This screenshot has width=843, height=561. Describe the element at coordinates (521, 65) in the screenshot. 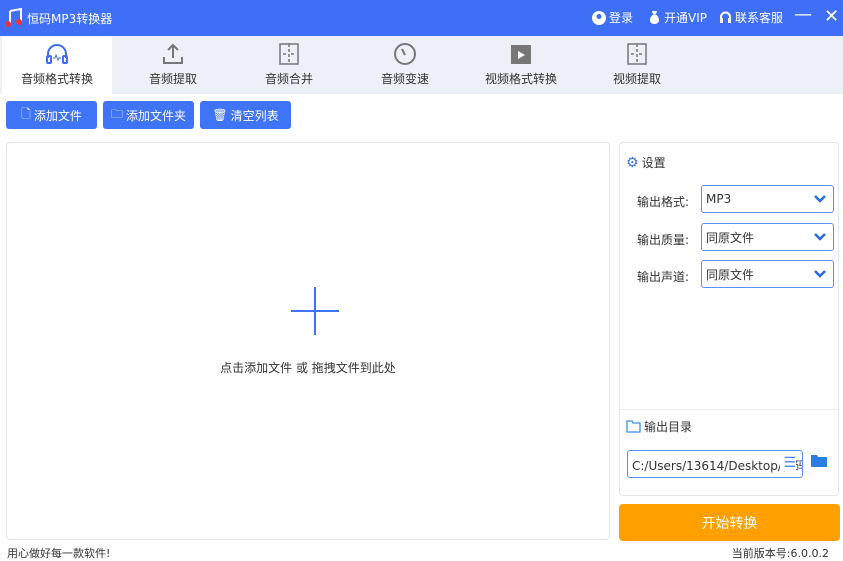

I see `tab-video-format-convert: 视频格式转换` at that location.